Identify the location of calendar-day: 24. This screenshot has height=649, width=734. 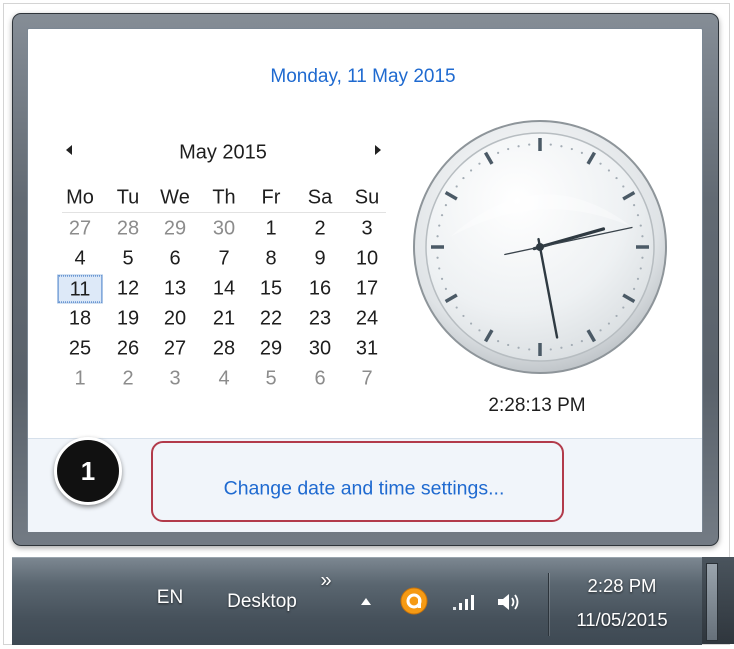
(367, 319).